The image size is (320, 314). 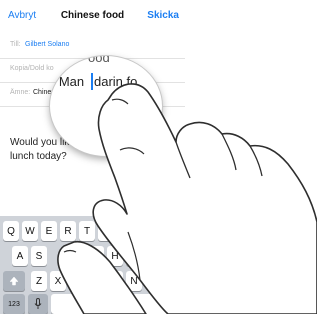 I want to click on magnifier-right-fragment: darin fo, so click(x=116, y=81).